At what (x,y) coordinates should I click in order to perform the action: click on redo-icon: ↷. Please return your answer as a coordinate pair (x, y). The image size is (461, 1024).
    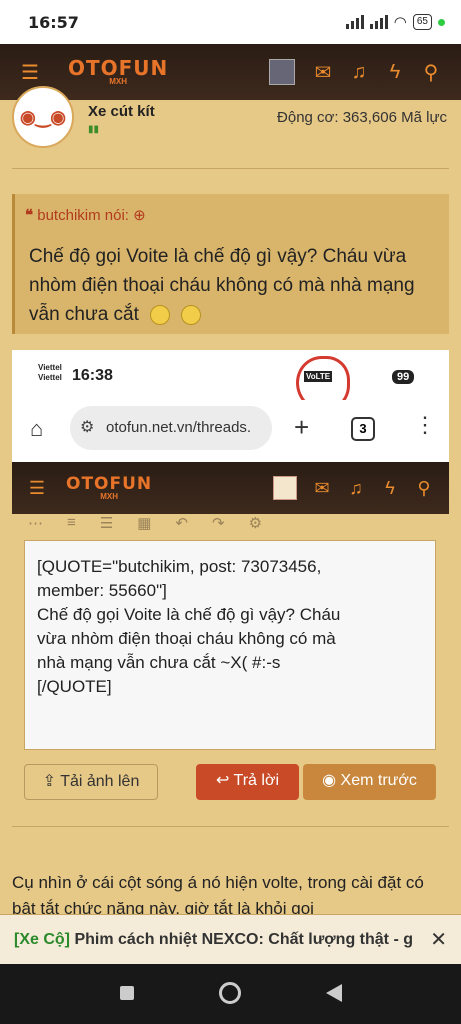
    Looking at the image, I should click on (218, 523).